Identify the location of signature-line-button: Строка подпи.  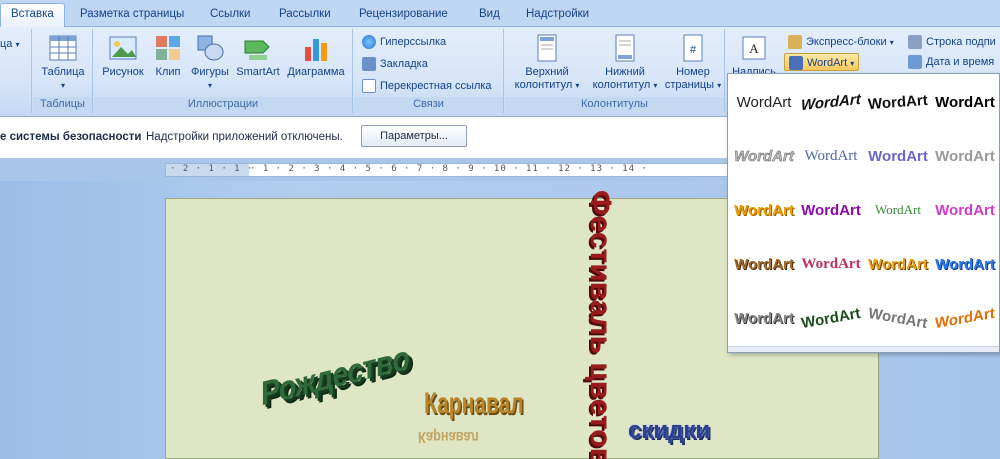
(952, 42).